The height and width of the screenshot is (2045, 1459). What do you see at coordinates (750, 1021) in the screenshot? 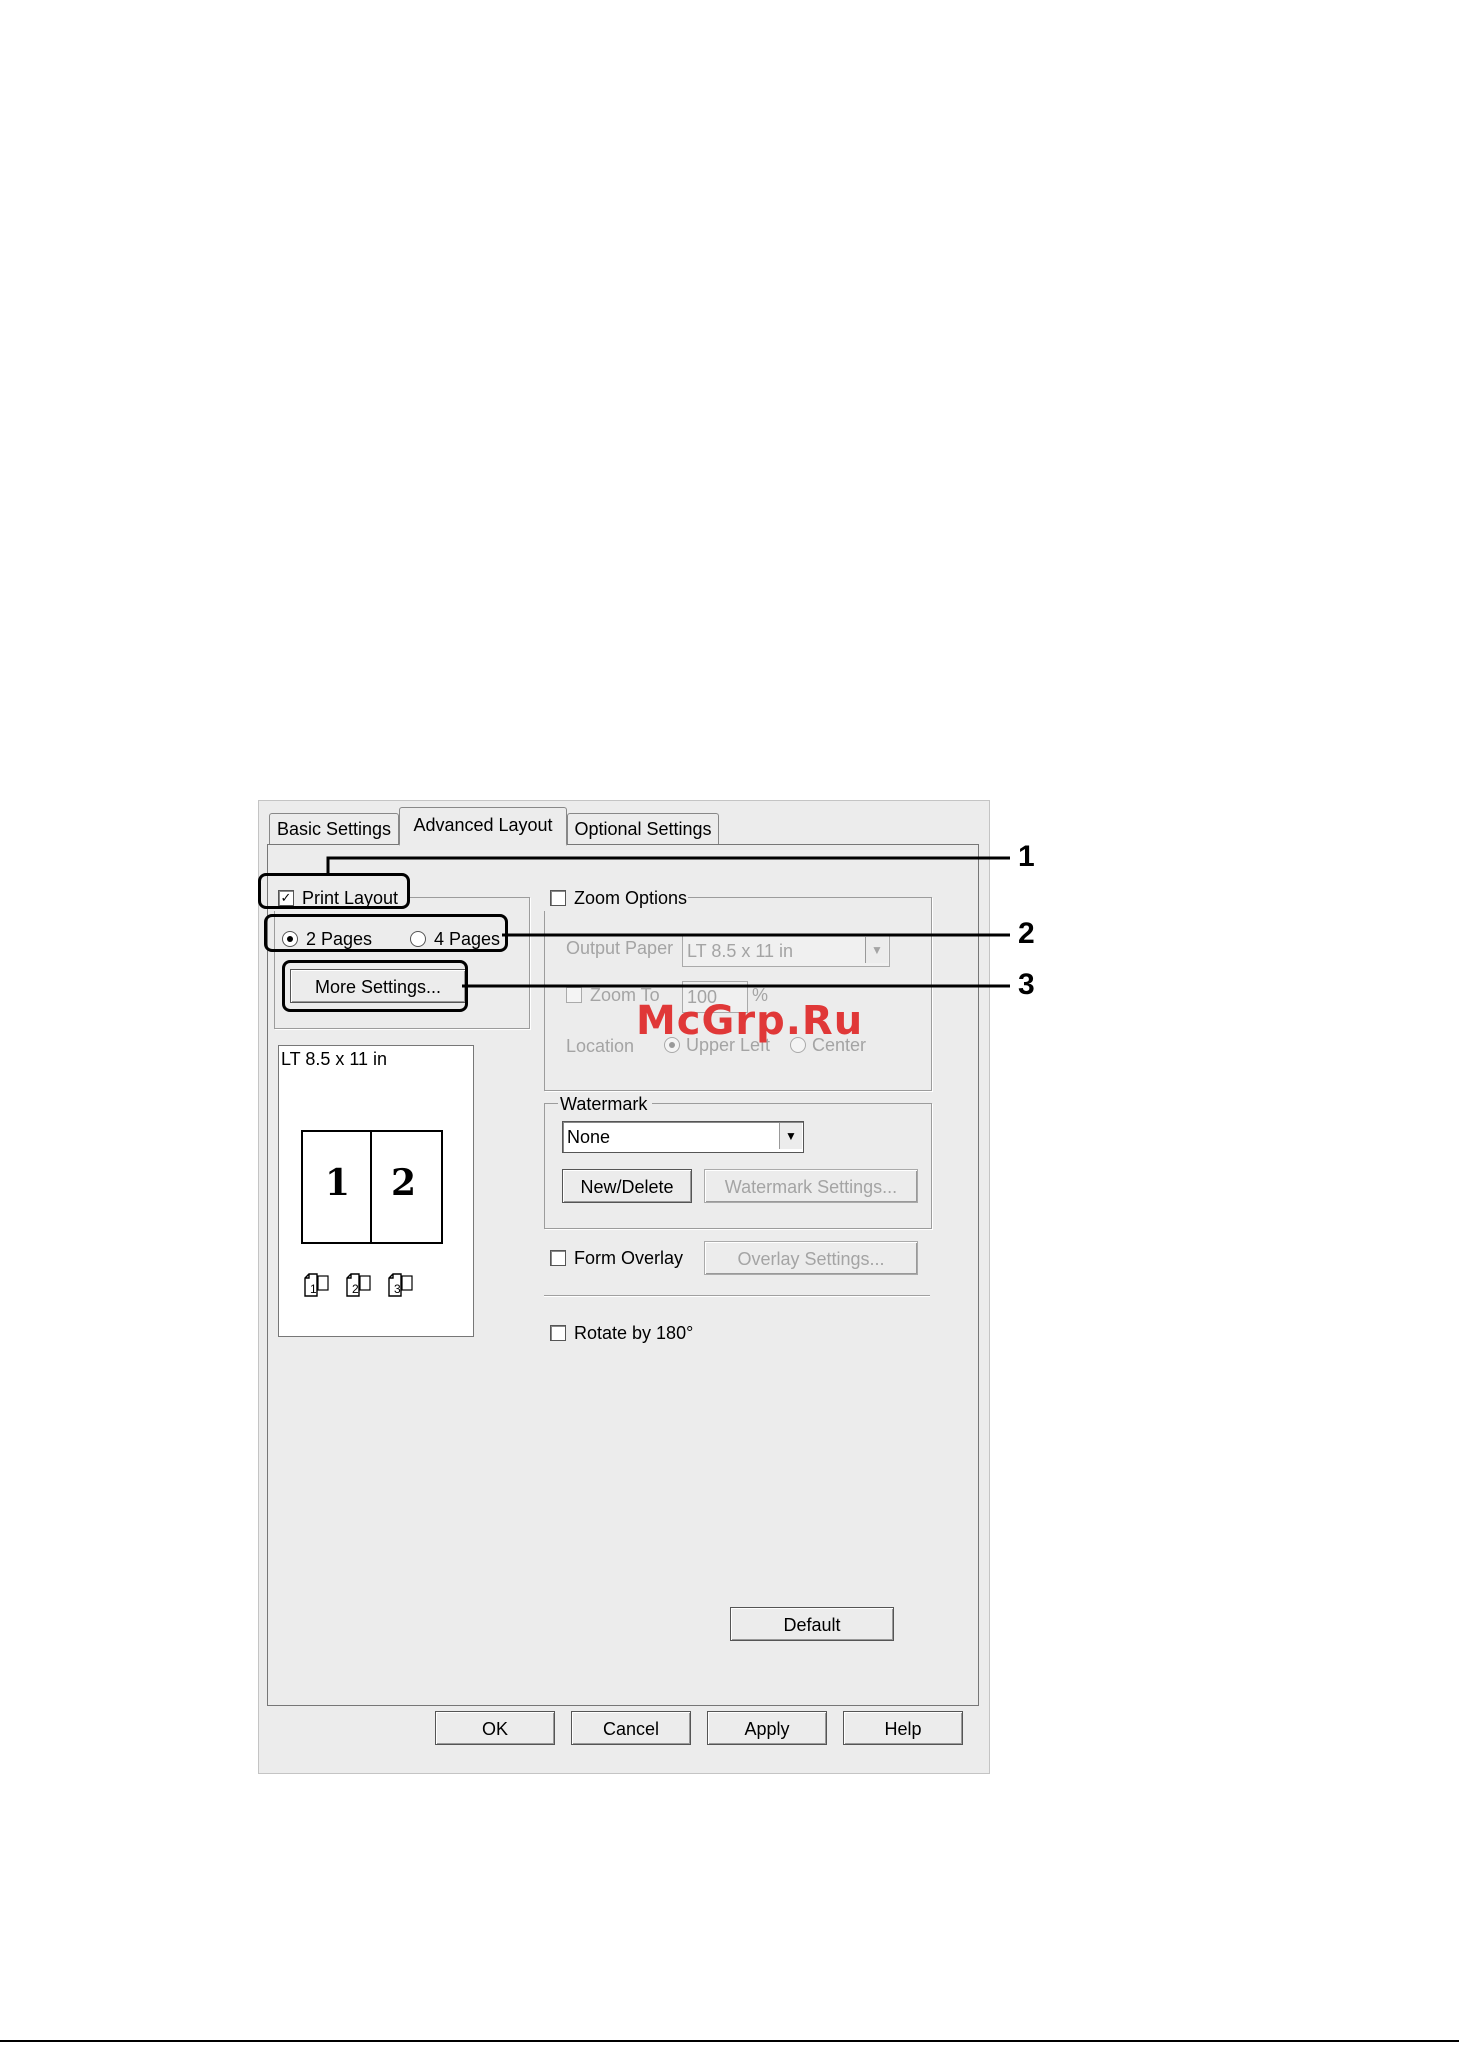
I see `site-watermark: McGrp.Ru` at bounding box center [750, 1021].